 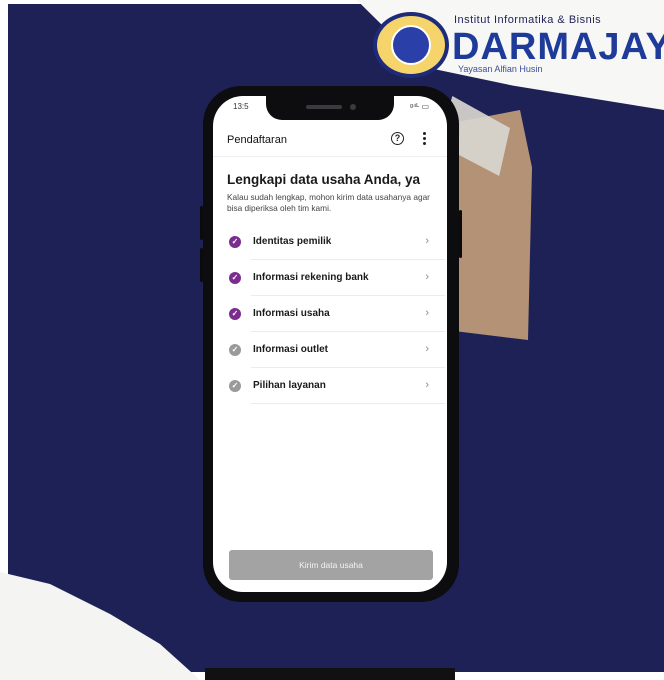 I want to click on checklist-item-informasi-usaha: ✓ Informasi usaha ›, so click(x=330, y=314).